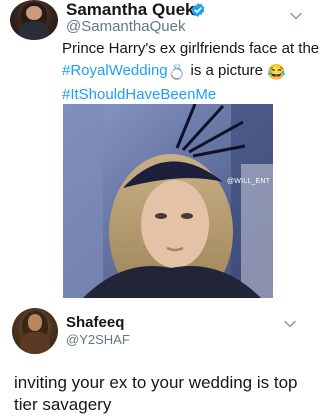 This screenshot has width=330, height=418. I want to click on avatar-face, so click(34, 12).